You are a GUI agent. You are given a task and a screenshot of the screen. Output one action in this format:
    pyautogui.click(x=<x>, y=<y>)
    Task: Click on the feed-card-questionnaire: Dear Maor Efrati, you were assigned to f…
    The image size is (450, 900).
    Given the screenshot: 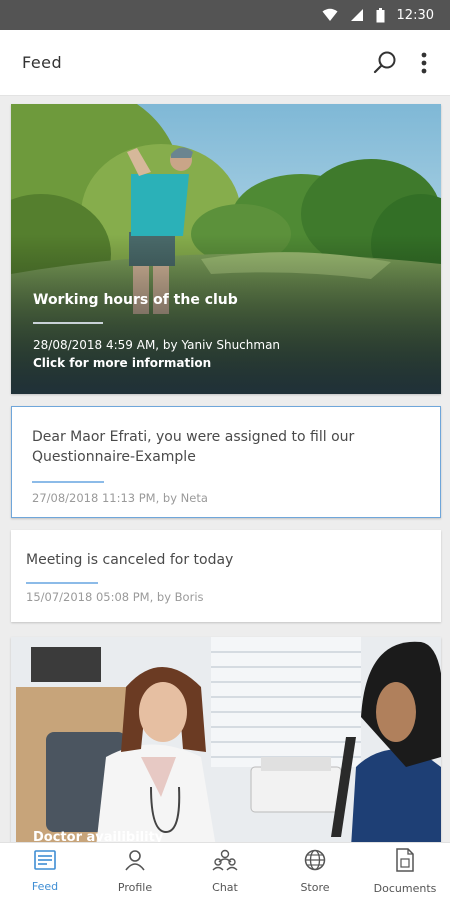 What is the action you would take?
    pyautogui.click(x=226, y=462)
    